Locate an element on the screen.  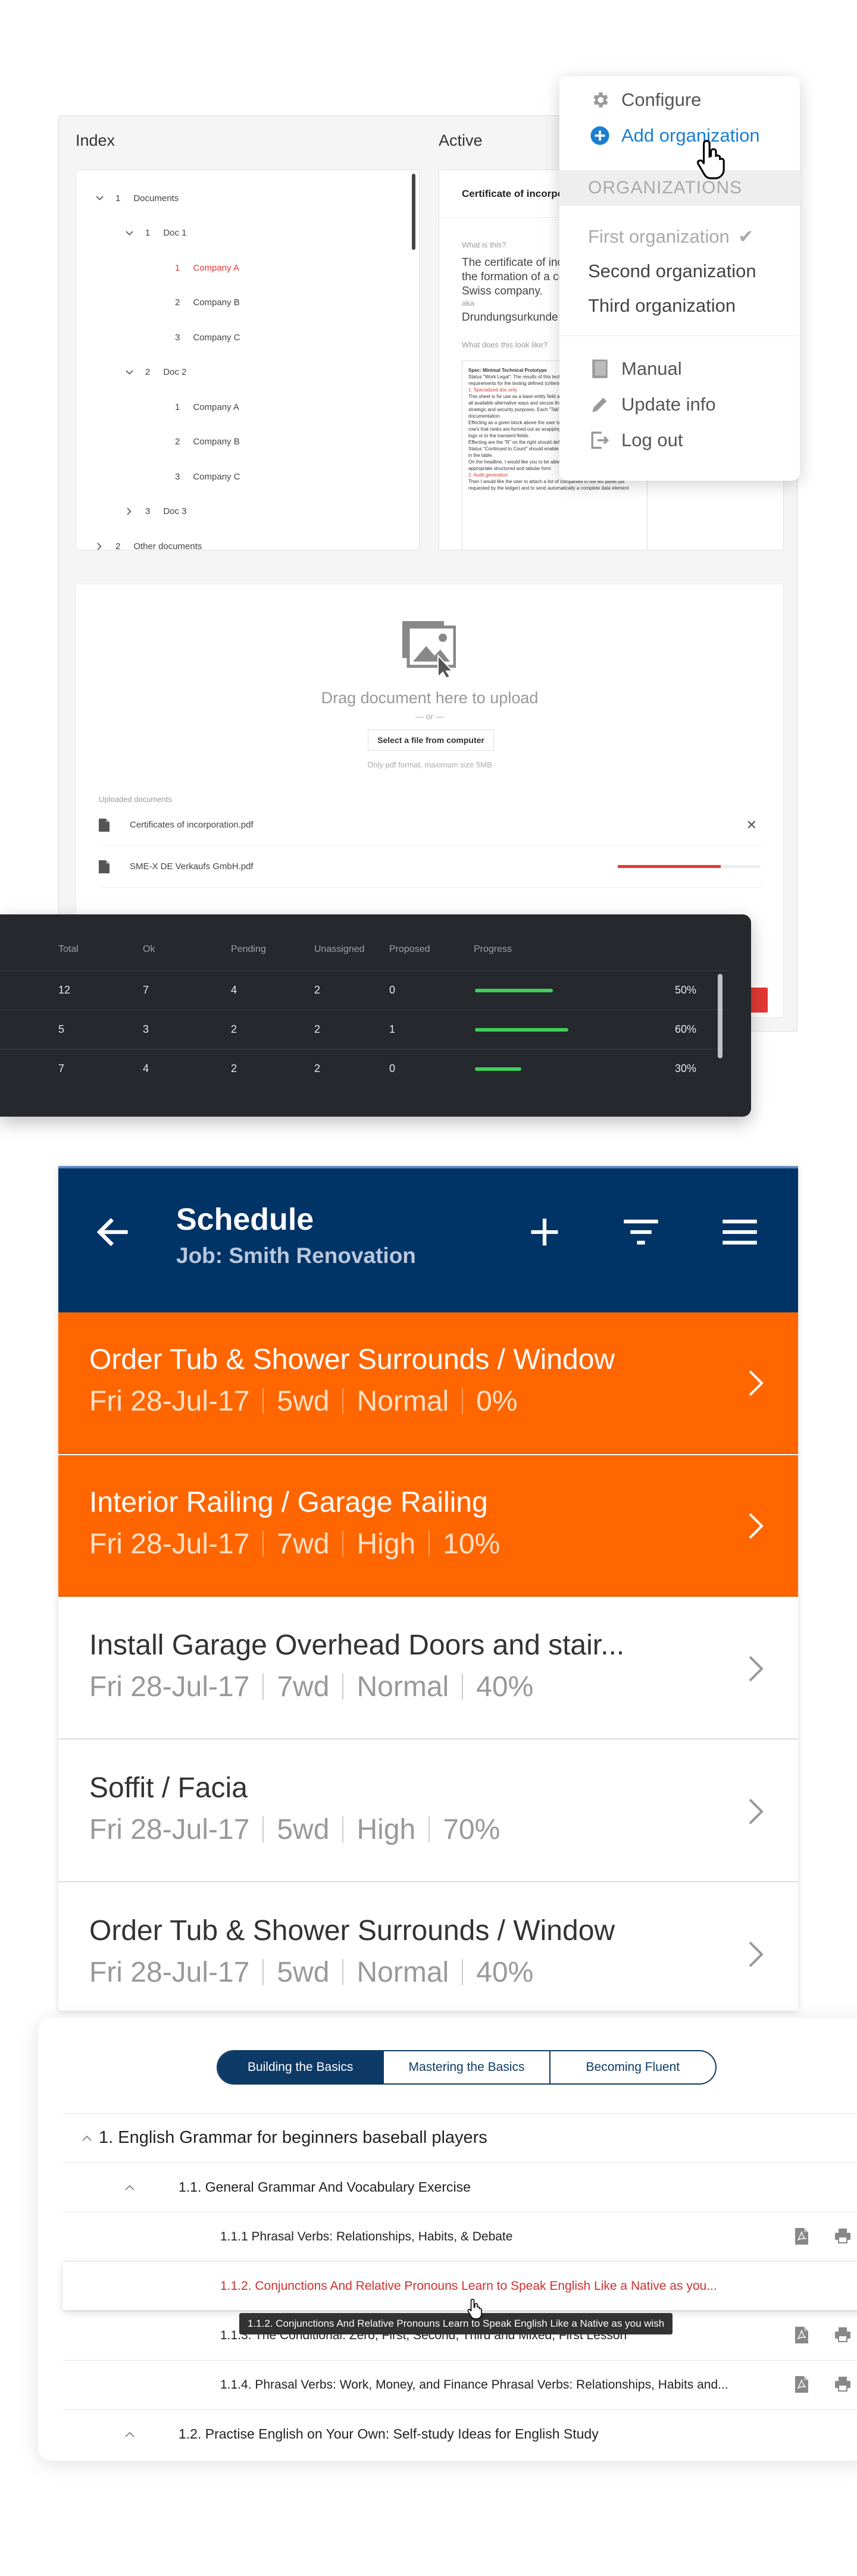
table-scrollbar is located at coordinates (720, 1016).